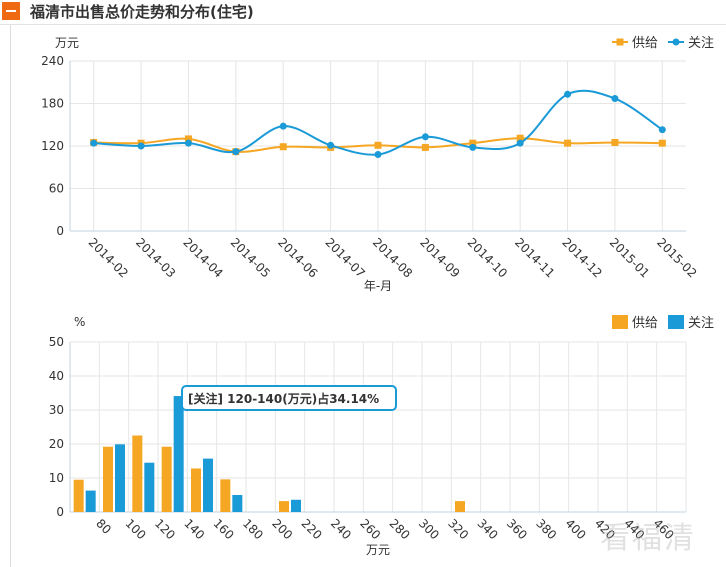 The image size is (726, 567). I want to click on x-tick-label: 160, so click(224, 529).